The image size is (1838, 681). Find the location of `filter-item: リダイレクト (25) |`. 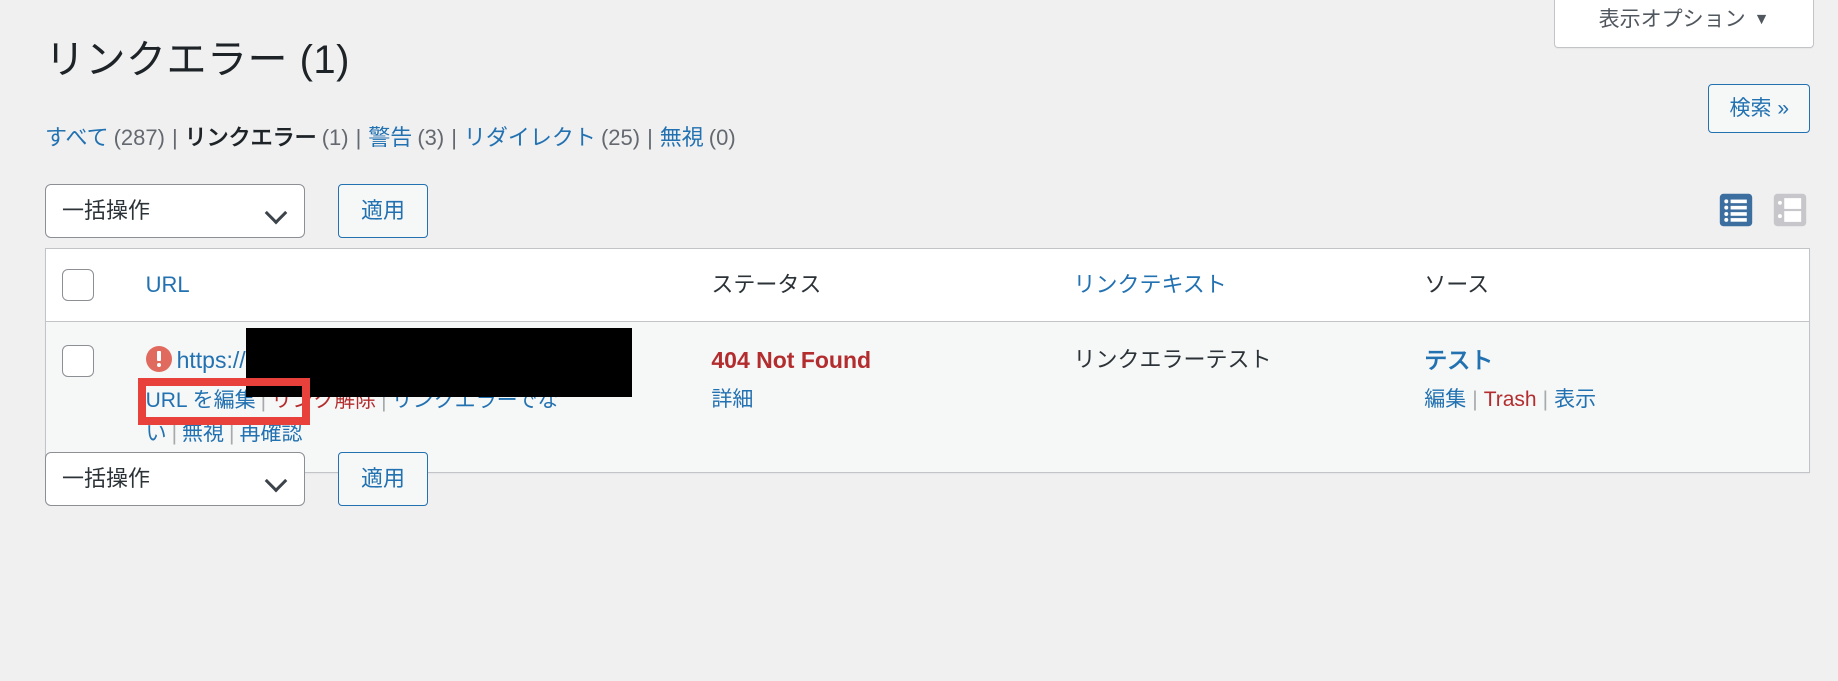

filter-item: リダイレクト (25) | is located at coordinates (562, 138).